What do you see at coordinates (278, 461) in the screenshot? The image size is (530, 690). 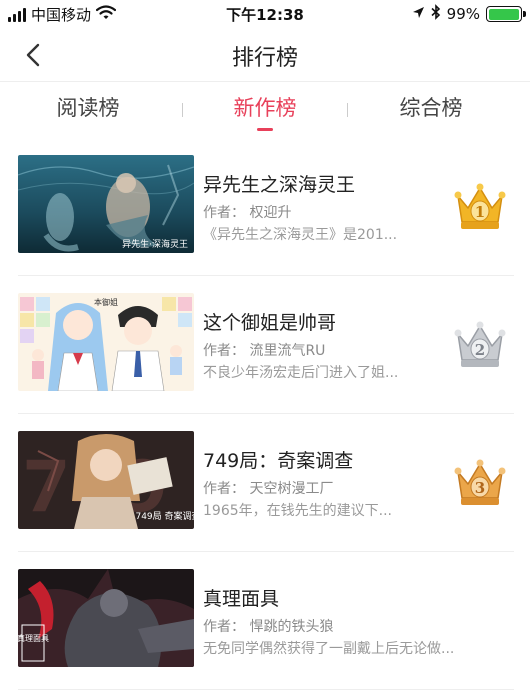 I see `item-title: 749局：奇案调查` at bounding box center [278, 461].